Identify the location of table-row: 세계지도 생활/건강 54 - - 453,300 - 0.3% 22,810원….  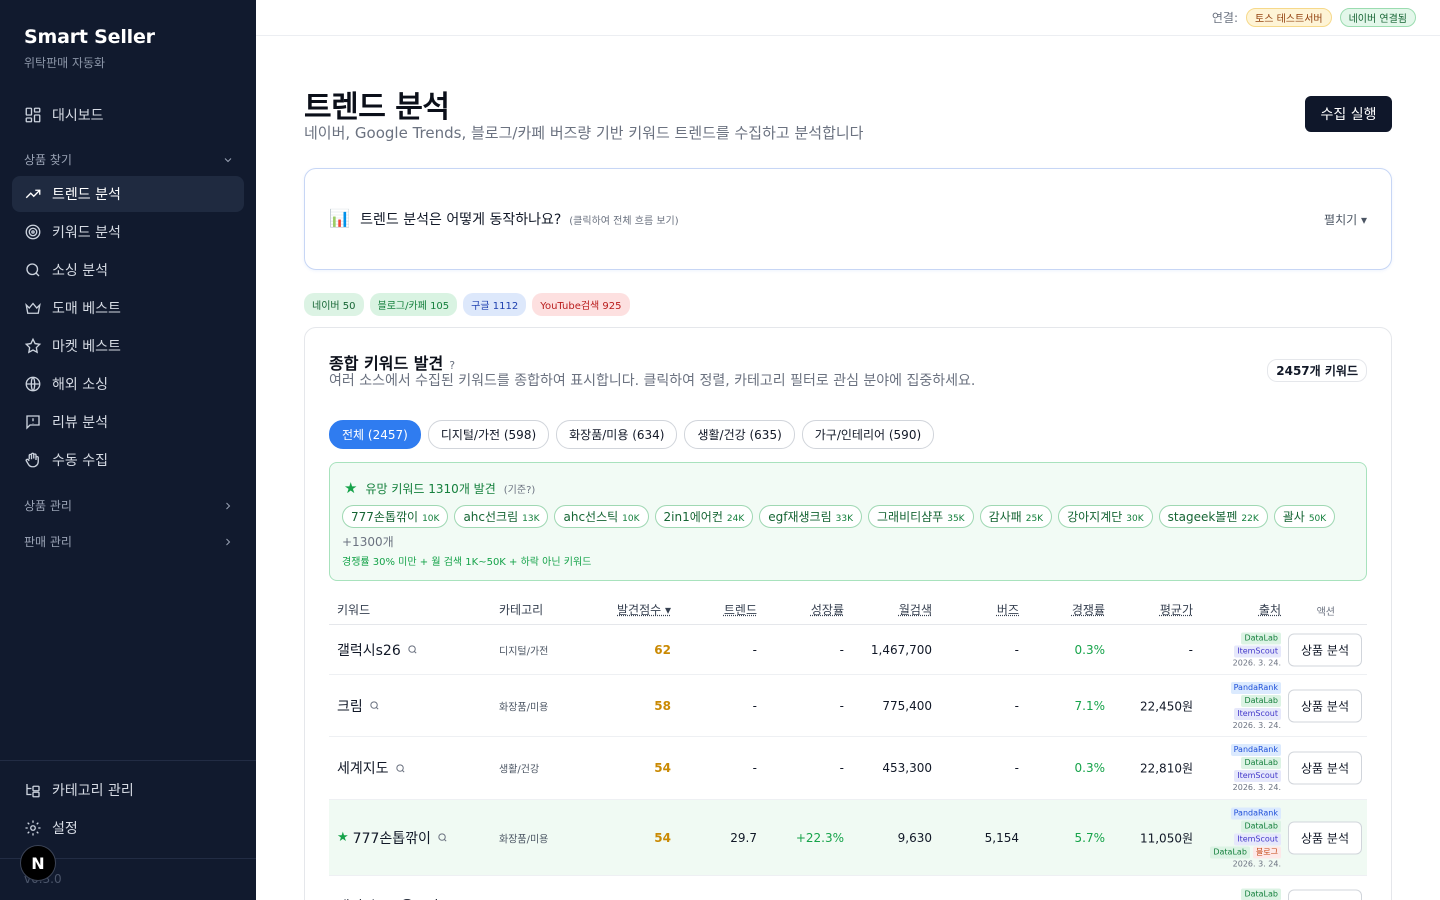
(848, 768).